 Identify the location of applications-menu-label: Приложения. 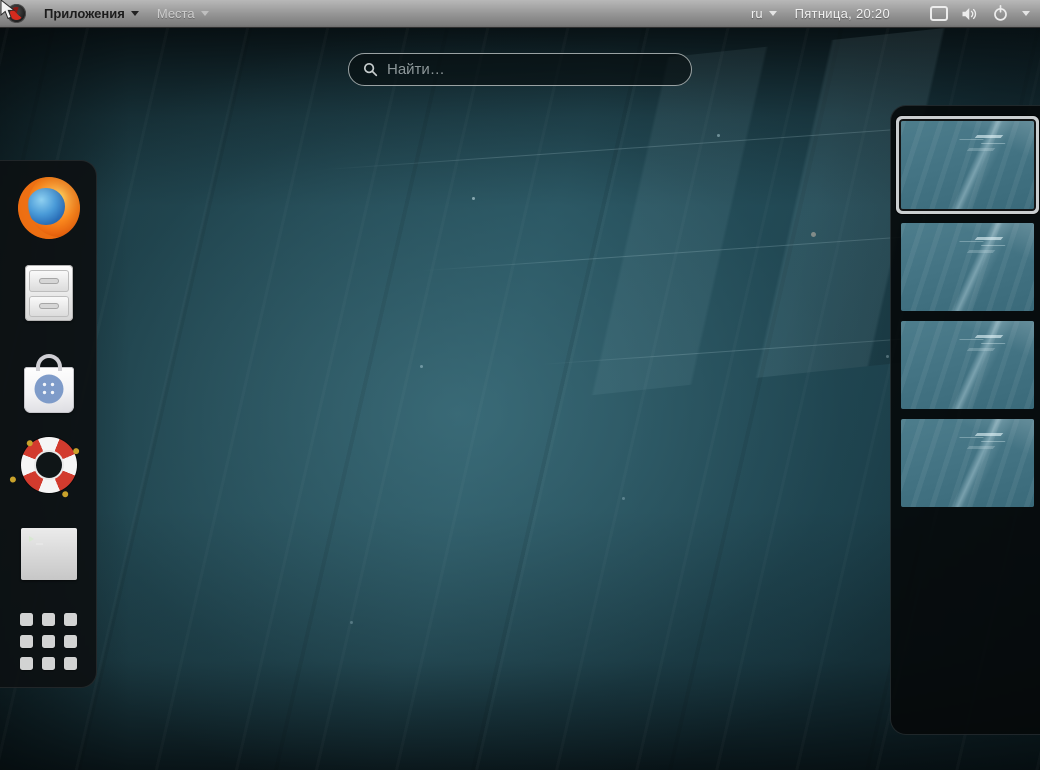
(84, 13).